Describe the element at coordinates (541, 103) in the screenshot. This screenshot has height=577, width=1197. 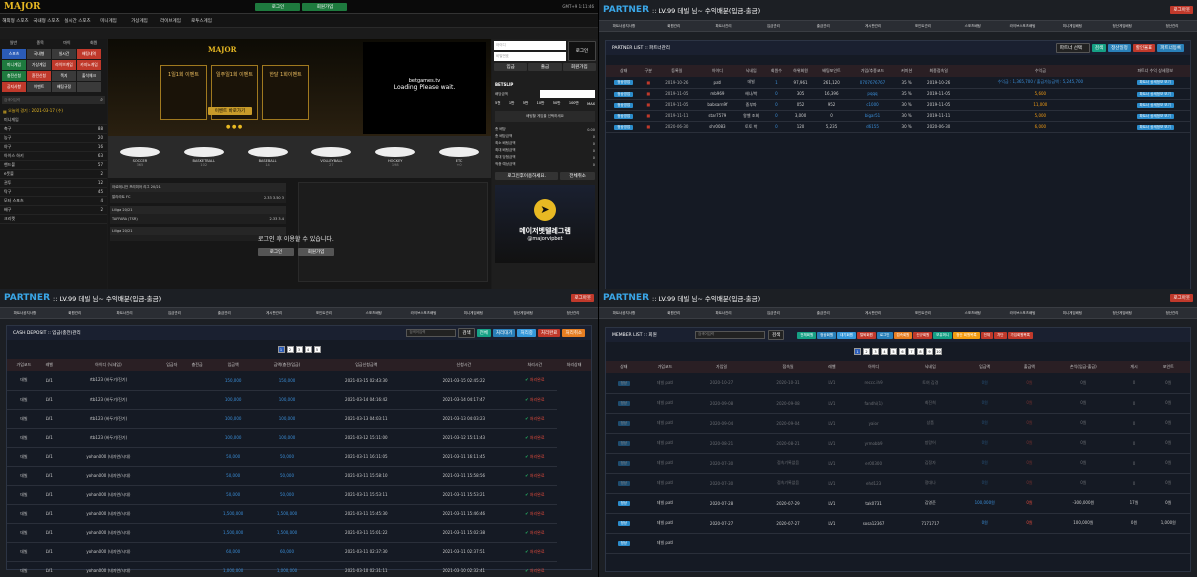
I see `bet-chip: 10만` at that location.